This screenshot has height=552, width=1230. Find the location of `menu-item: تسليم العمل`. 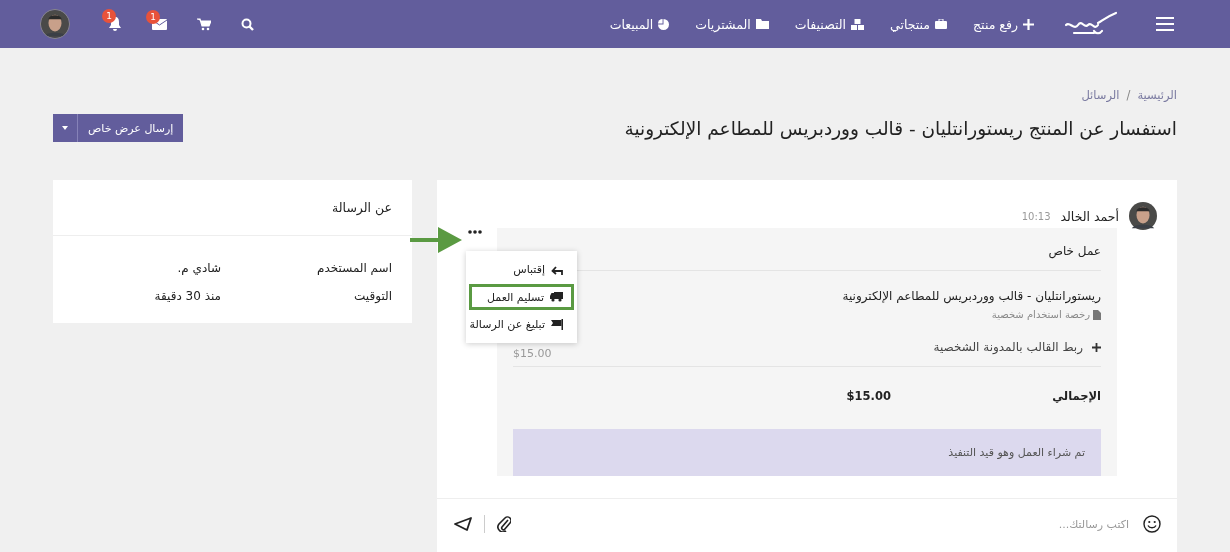

menu-item: تسليم العمل is located at coordinates (521, 297).